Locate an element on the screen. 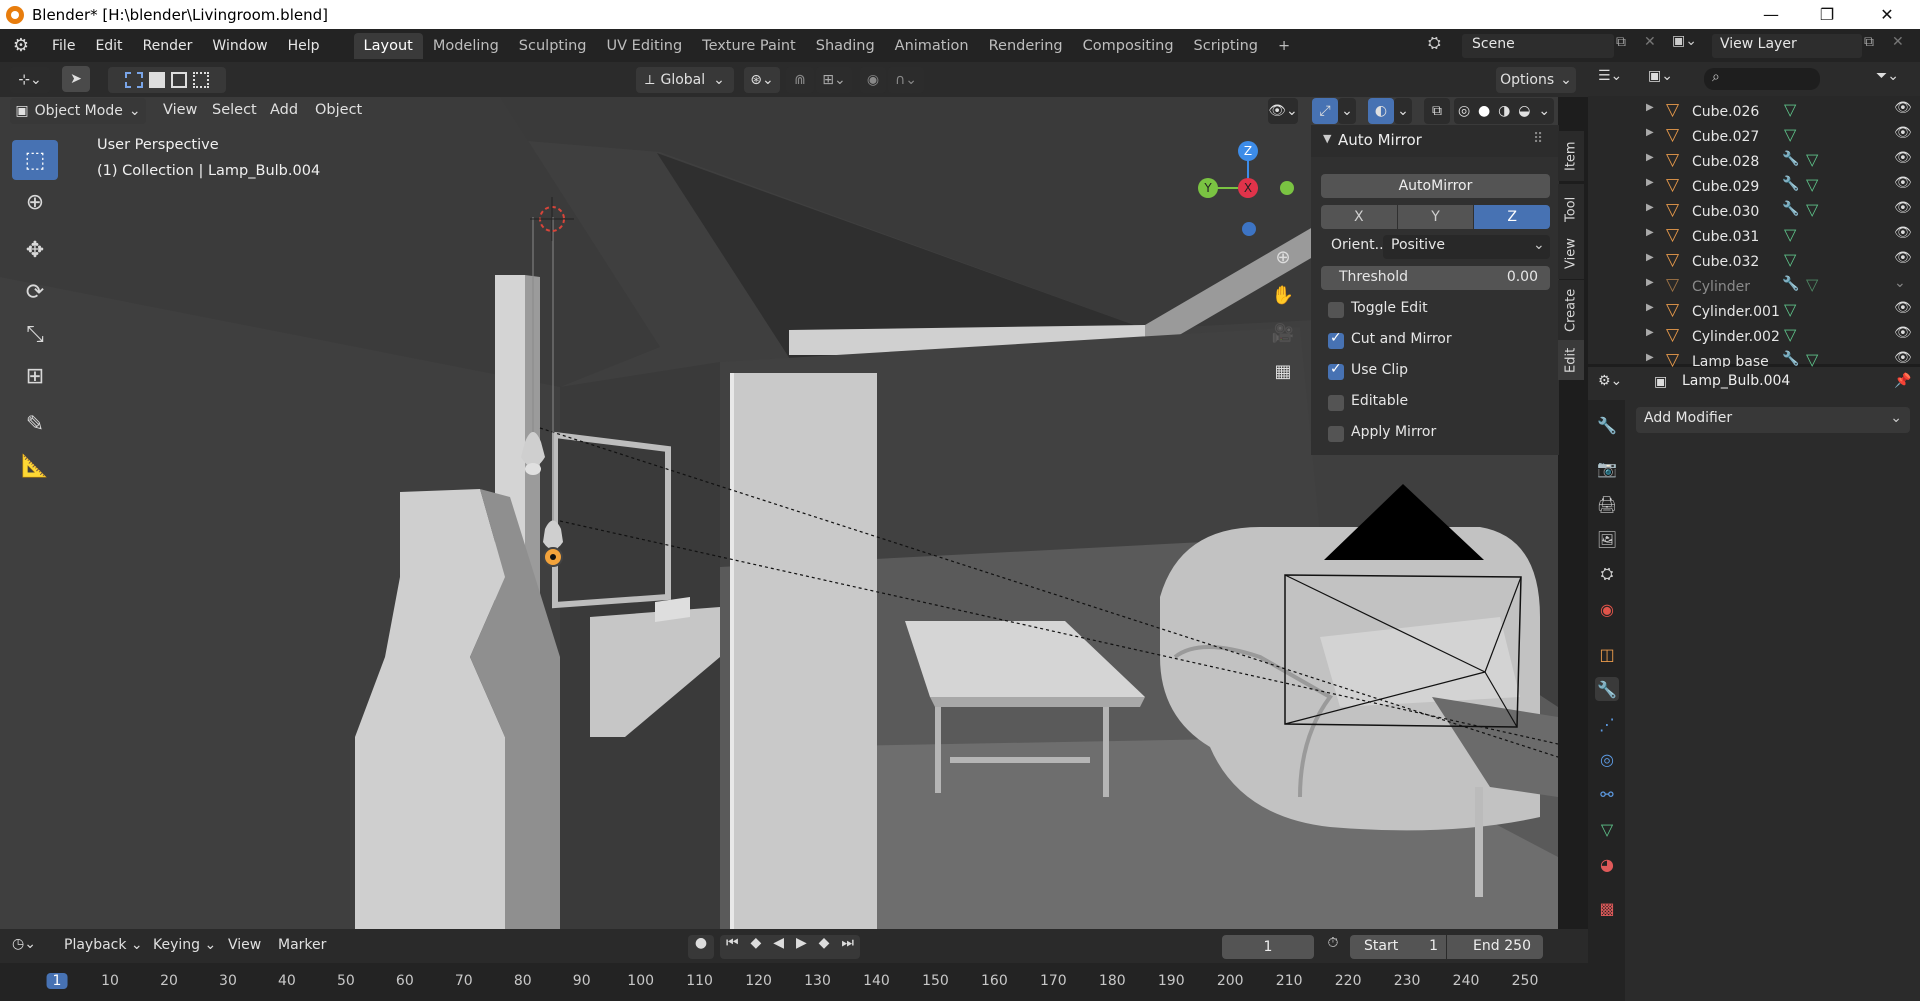 The image size is (1920, 1001). cut-and-mirror-checkbox is located at coordinates (1336, 339).